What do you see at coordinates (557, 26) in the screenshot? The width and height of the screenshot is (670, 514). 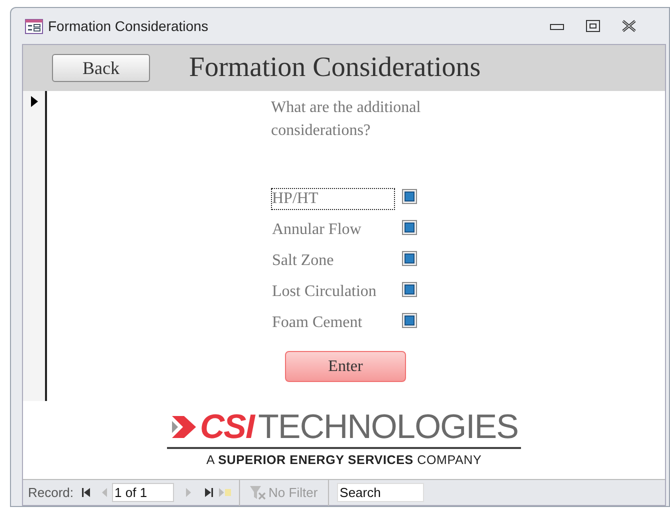 I see `minimize-icon` at bounding box center [557, 26].